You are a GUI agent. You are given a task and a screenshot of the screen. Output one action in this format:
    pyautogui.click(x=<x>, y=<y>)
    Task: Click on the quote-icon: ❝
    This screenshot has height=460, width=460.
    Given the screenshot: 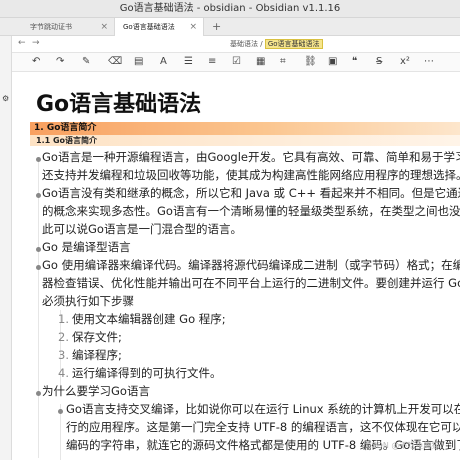 What is the action you would take?
    pyautogui.click(x=354, y=61)
    